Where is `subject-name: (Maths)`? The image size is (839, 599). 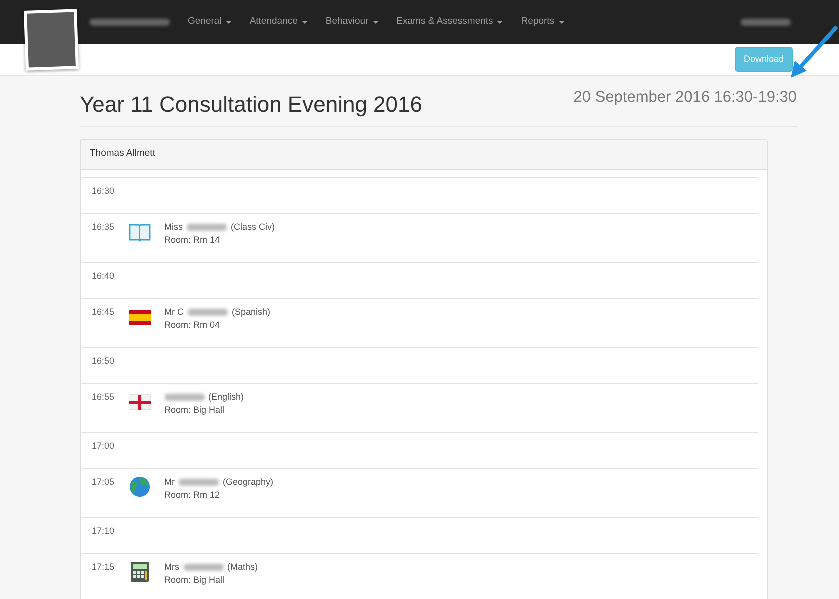 subject-name: (Maths) is located at coordinates (243, 567).